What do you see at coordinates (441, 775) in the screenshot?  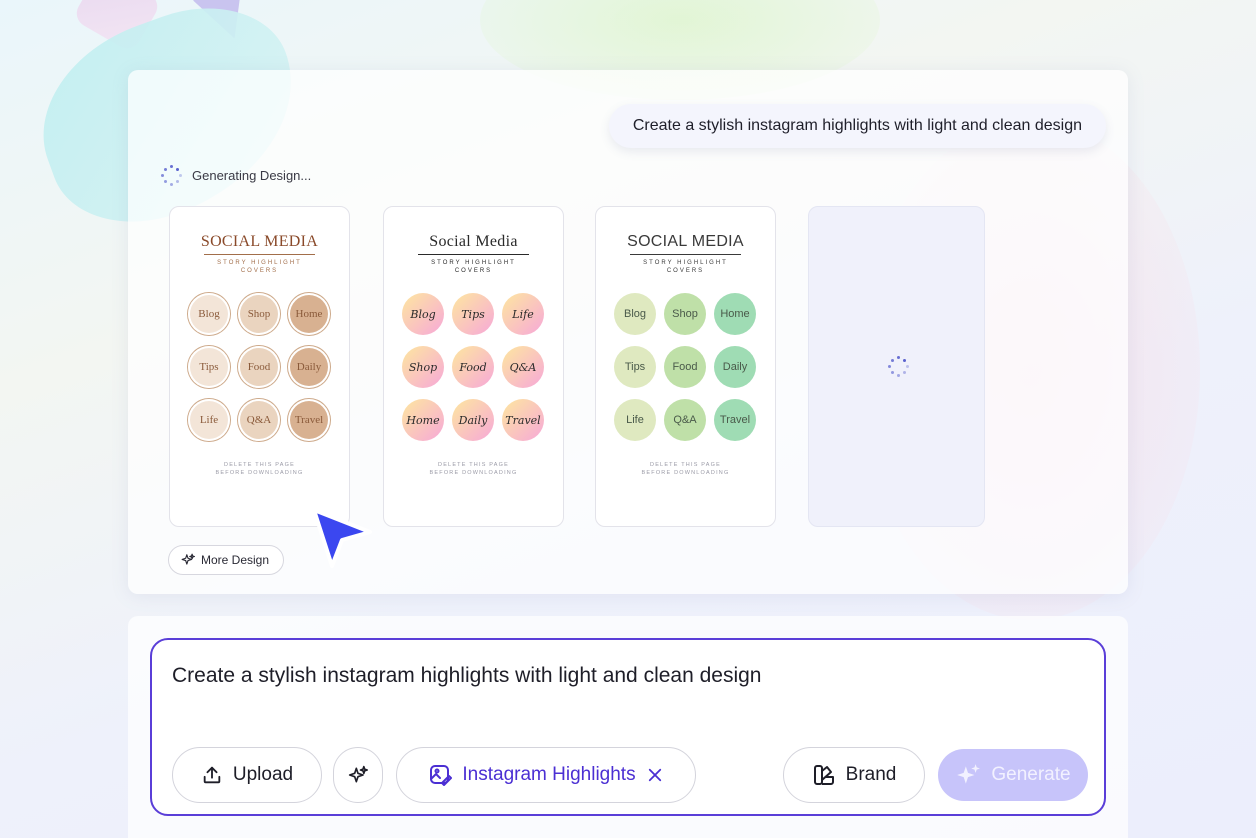 I see `image-edit-icon` at bounding box center [441, 775].